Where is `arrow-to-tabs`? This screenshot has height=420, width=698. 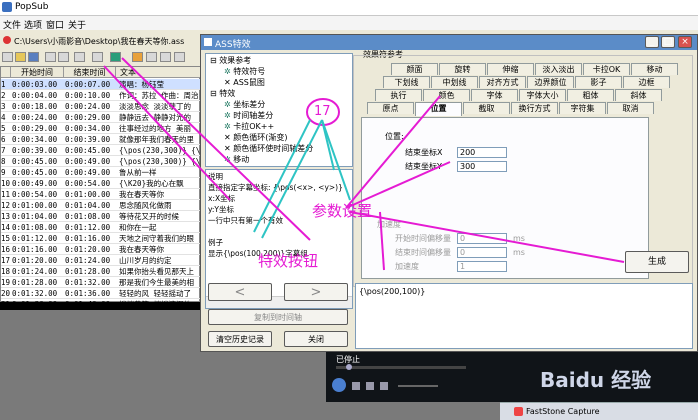 arrow-to-tabs is located at coordinates (393, 152).